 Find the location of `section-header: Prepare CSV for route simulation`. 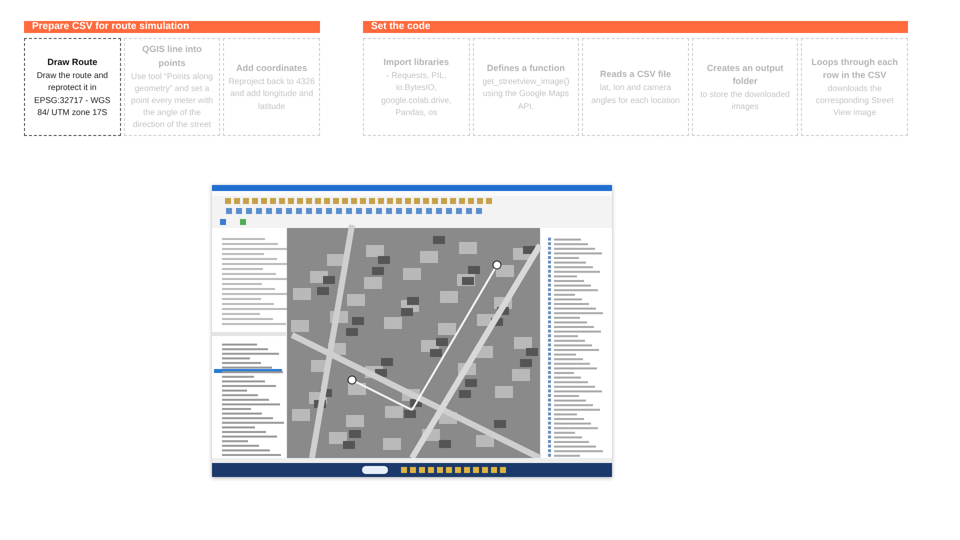

section-header: Prepare CSV for route simulation is located at coordinates (172, 27).